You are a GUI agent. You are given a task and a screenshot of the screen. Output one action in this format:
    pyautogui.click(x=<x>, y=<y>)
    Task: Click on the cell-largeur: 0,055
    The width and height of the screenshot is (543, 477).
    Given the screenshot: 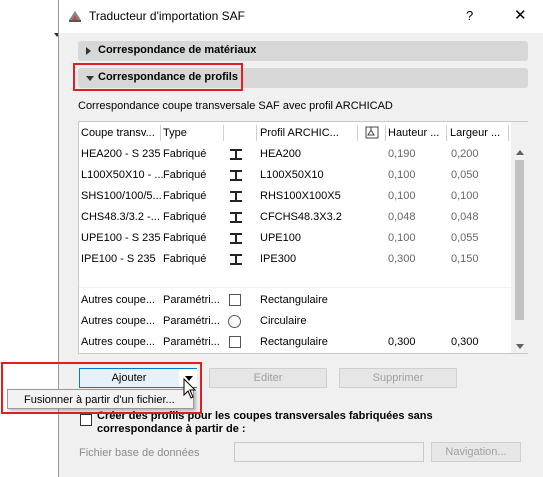 What is the action you would take?
    pyautogui.click(x=465, y=238)
    